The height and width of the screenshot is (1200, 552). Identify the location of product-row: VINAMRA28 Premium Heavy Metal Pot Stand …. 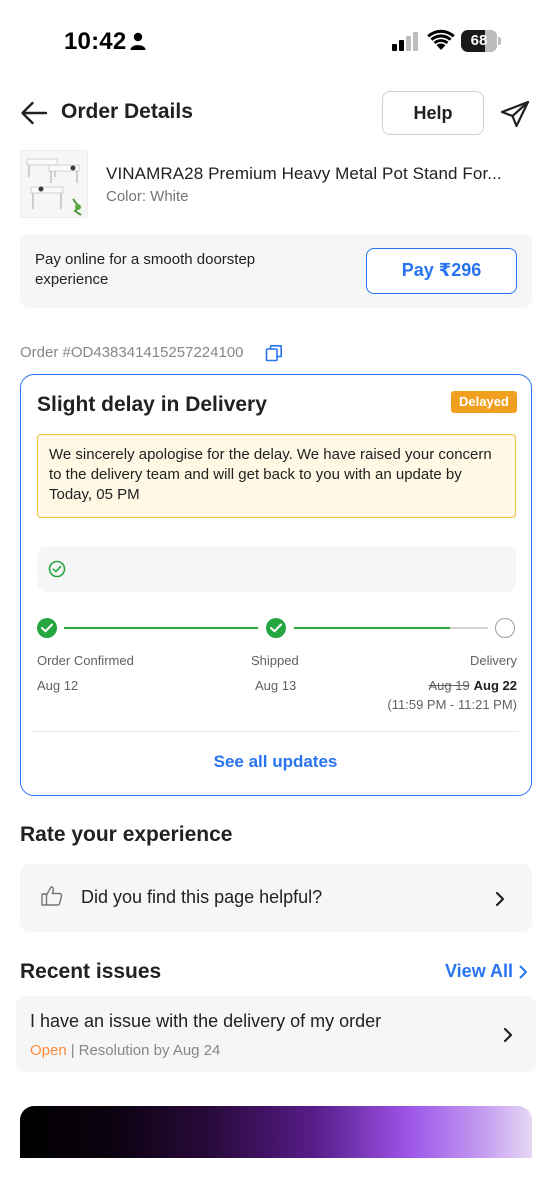
(276, 184).